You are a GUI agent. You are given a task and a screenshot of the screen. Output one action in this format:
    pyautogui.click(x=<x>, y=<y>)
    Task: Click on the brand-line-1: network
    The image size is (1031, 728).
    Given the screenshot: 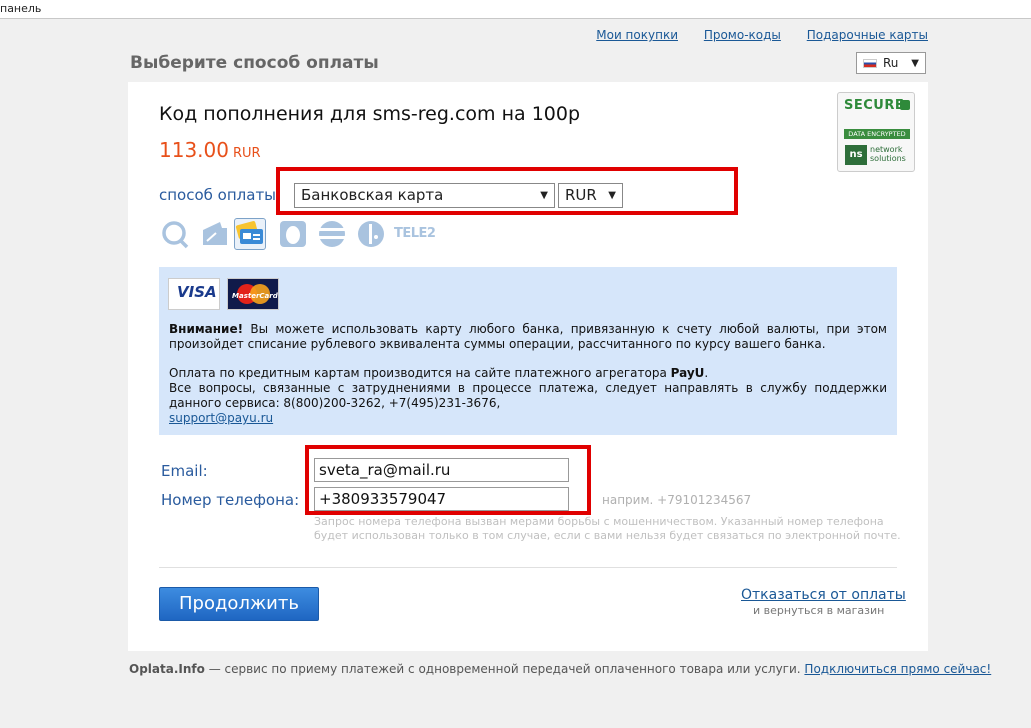 What is the action you would take?
    pyautogui.click(x=886, y=149)
    